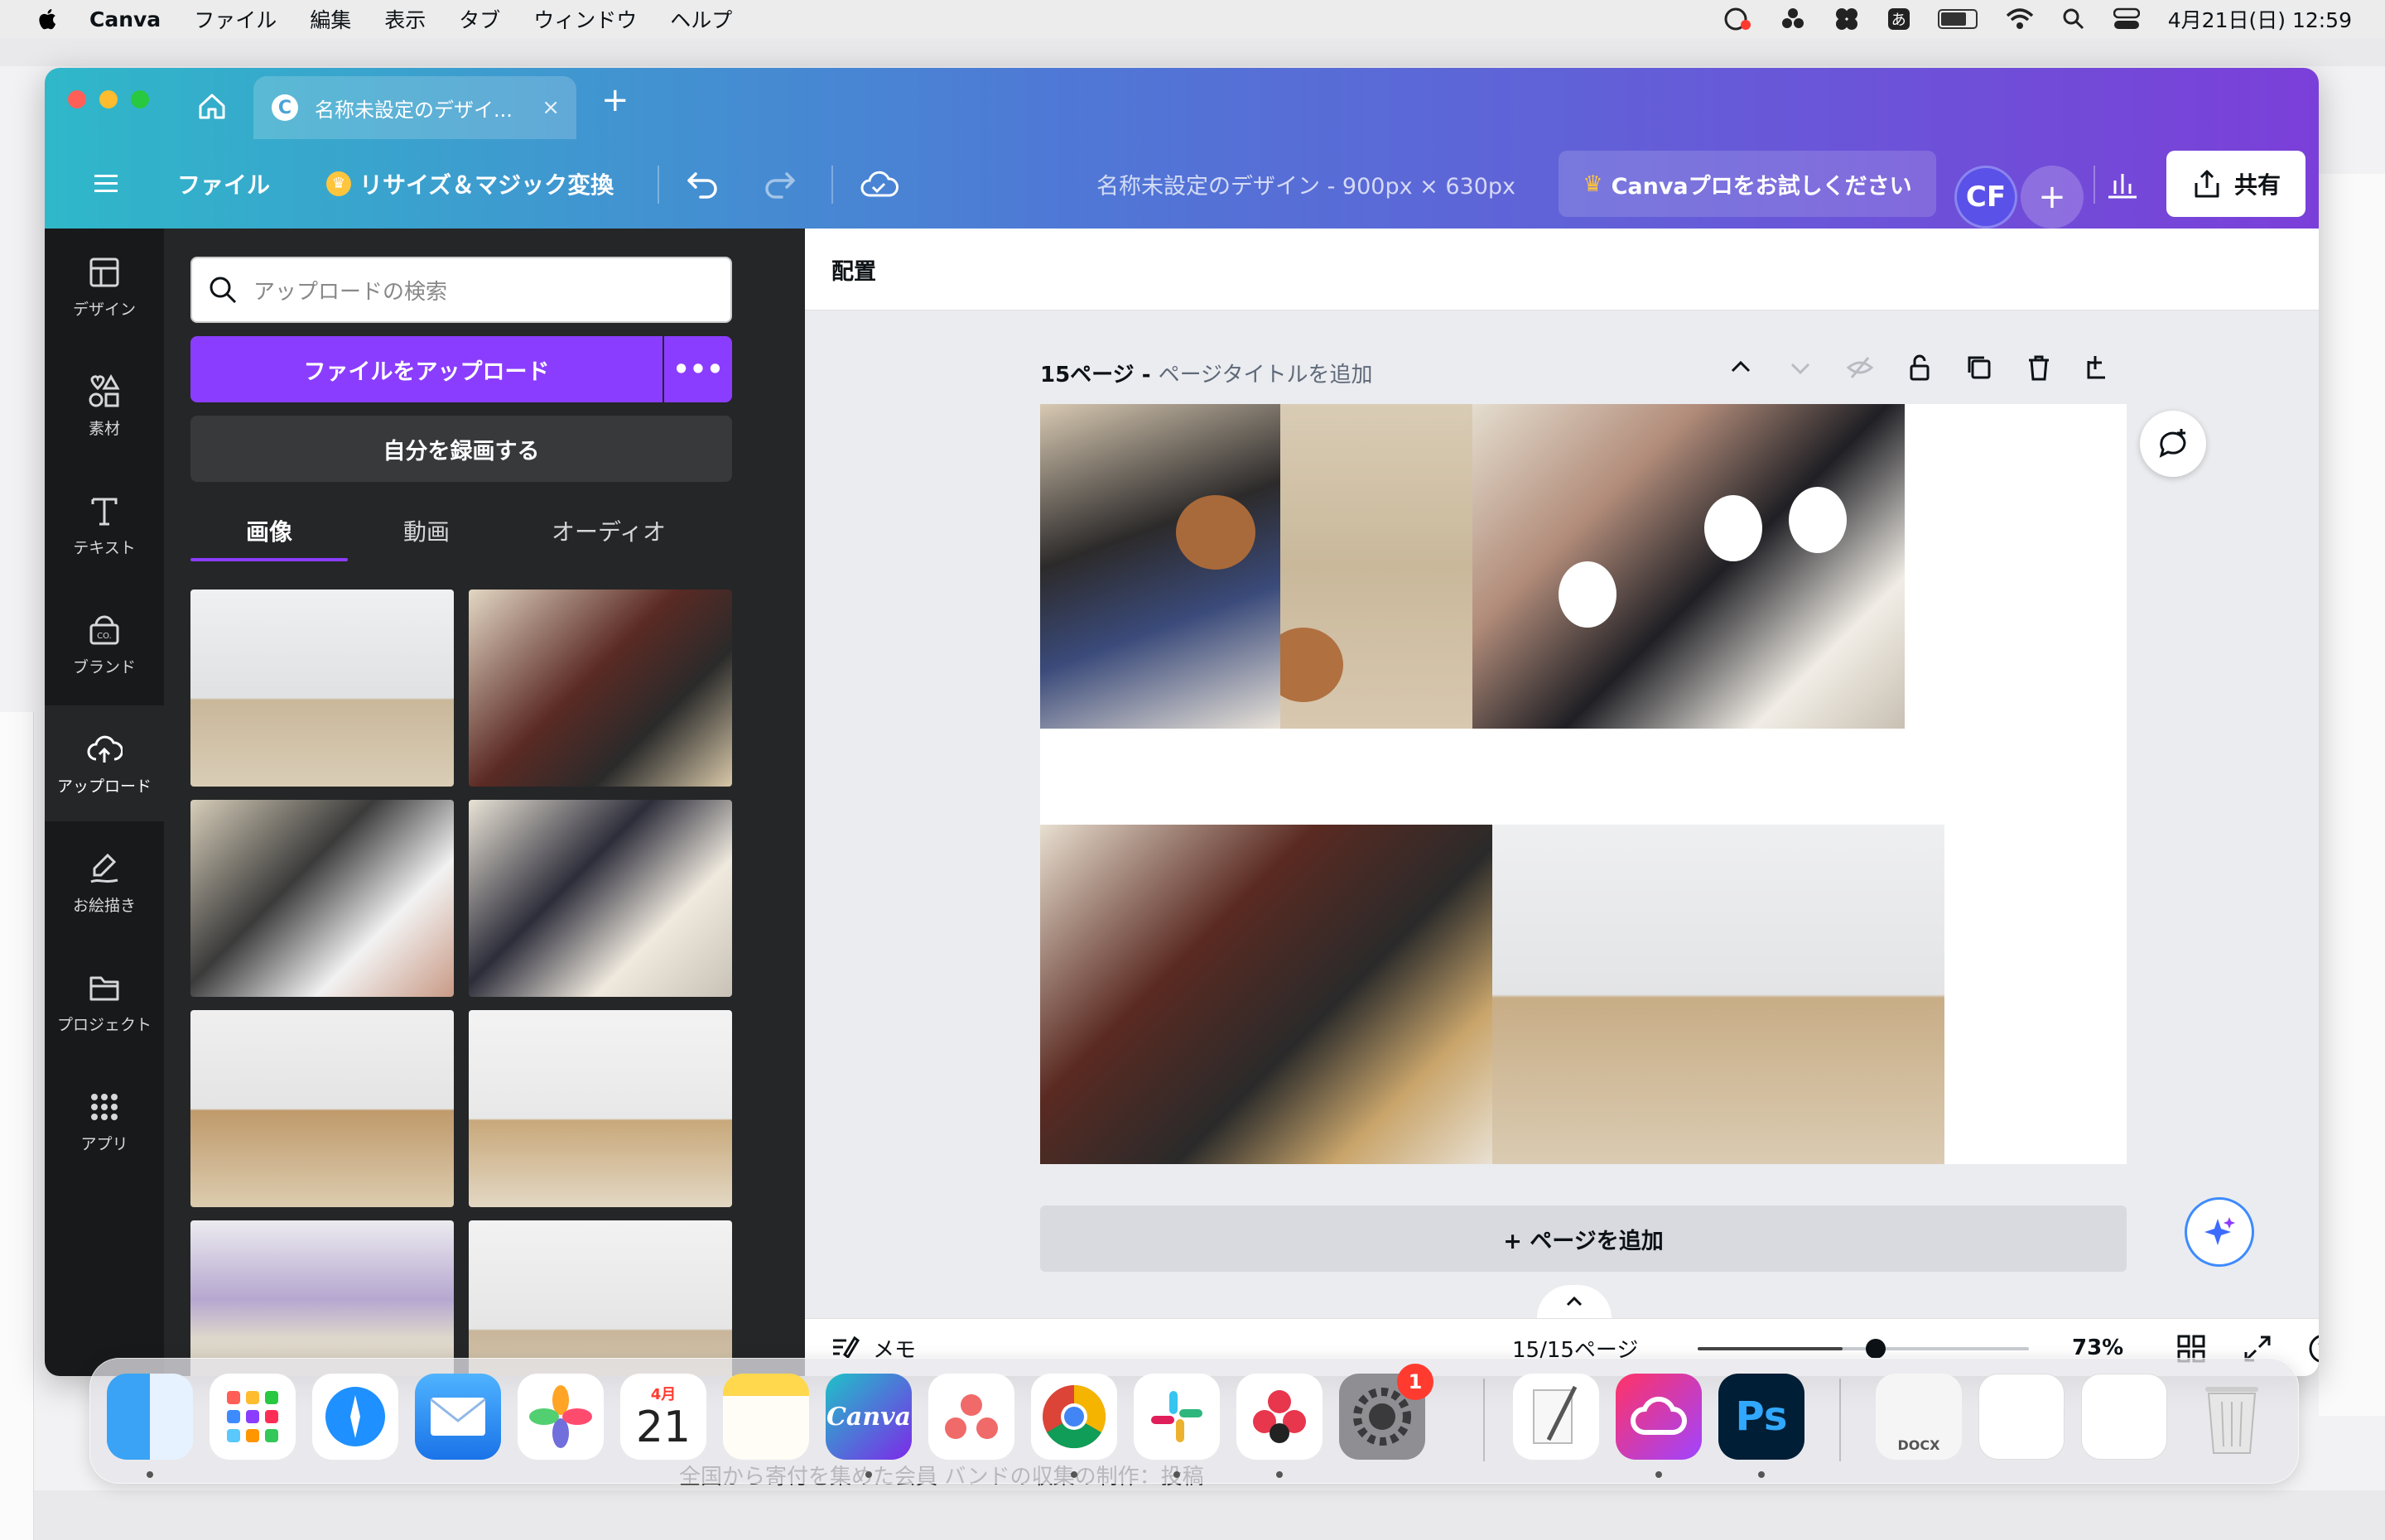 Image resolution: width=2385 pixels, height=1540 pixels. Describe the element at coordinates (461, 449) in the screenshot. I see `record-yourself-button: 自分を録画する` at that location.